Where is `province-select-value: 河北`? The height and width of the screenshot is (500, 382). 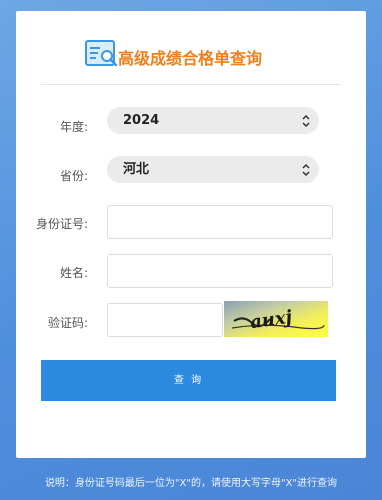
province-select-value: 河北 is located at coordinates (136, 169).